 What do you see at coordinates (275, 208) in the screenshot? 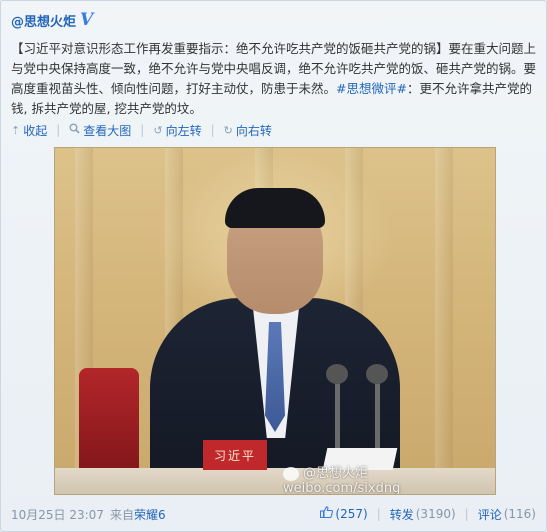
I see `speaker-hair` at bounding box center [275, 208].